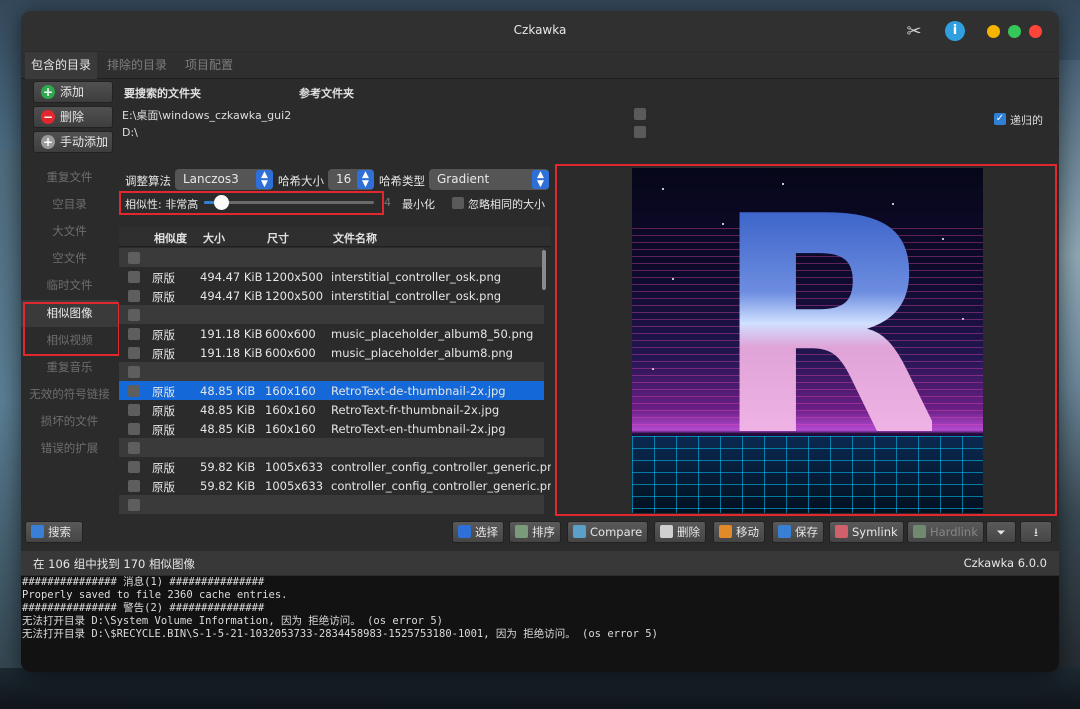 This screenshot has height=709, width=1080. What do you see at coordinates (228, 410) in the screenshot?
I see `cell-size: 48.85 KiB` at bounding box center [228, 410].